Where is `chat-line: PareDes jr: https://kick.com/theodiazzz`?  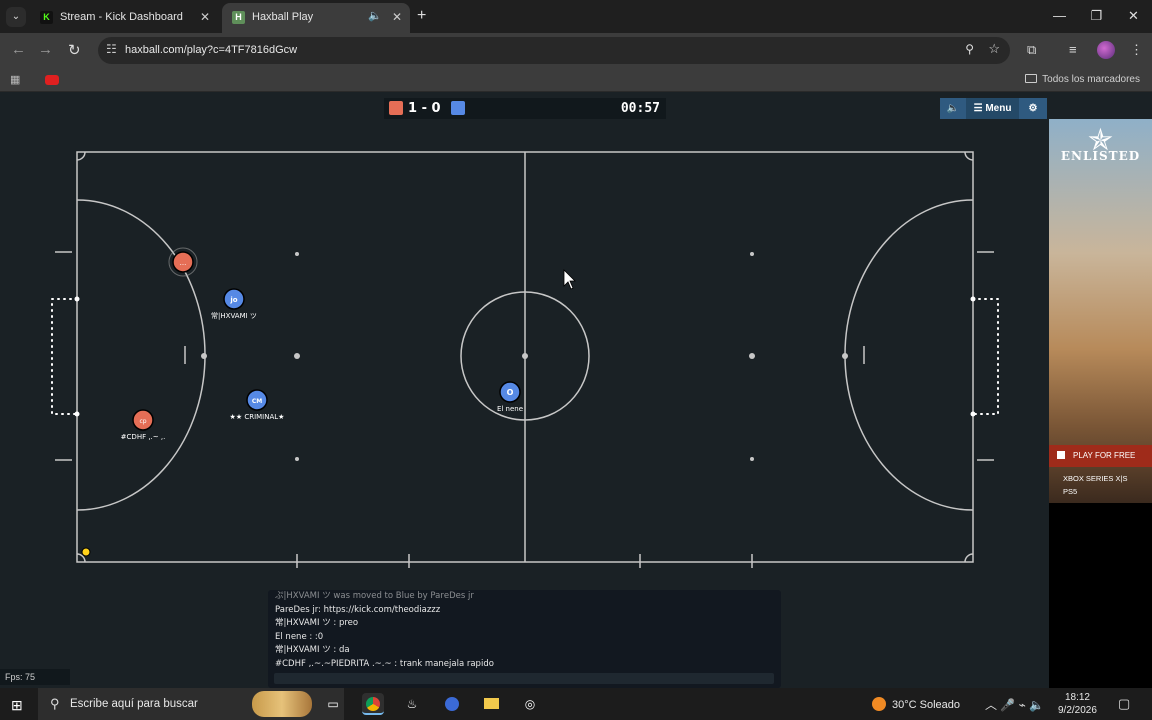
chat-line: PareDes jr: https://kick.com/theodiazzz is located at coordinates (358, 609).